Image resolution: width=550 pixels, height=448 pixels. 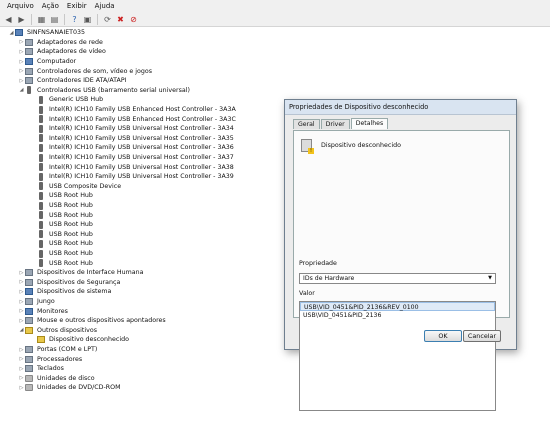 I want to click on tree-item: ▷ Portas (COM e LPT), so click(x=57, y=350).